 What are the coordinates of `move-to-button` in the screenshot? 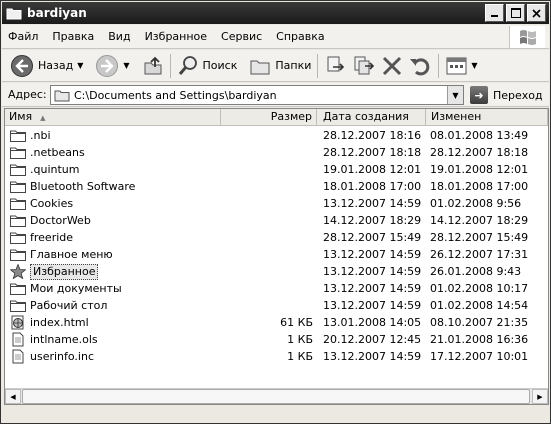 It's located at (336, 66).